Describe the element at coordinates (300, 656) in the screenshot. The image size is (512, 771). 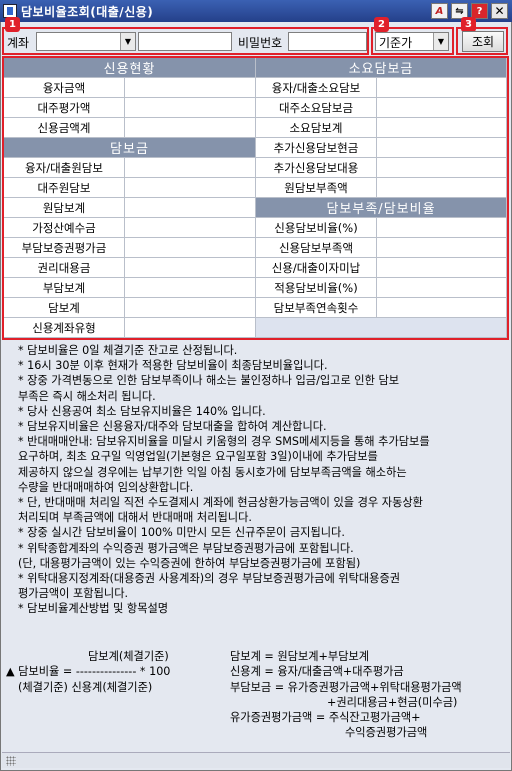
I see `formula-def1: 담보계 = 원담보계+부담보계` at that location.